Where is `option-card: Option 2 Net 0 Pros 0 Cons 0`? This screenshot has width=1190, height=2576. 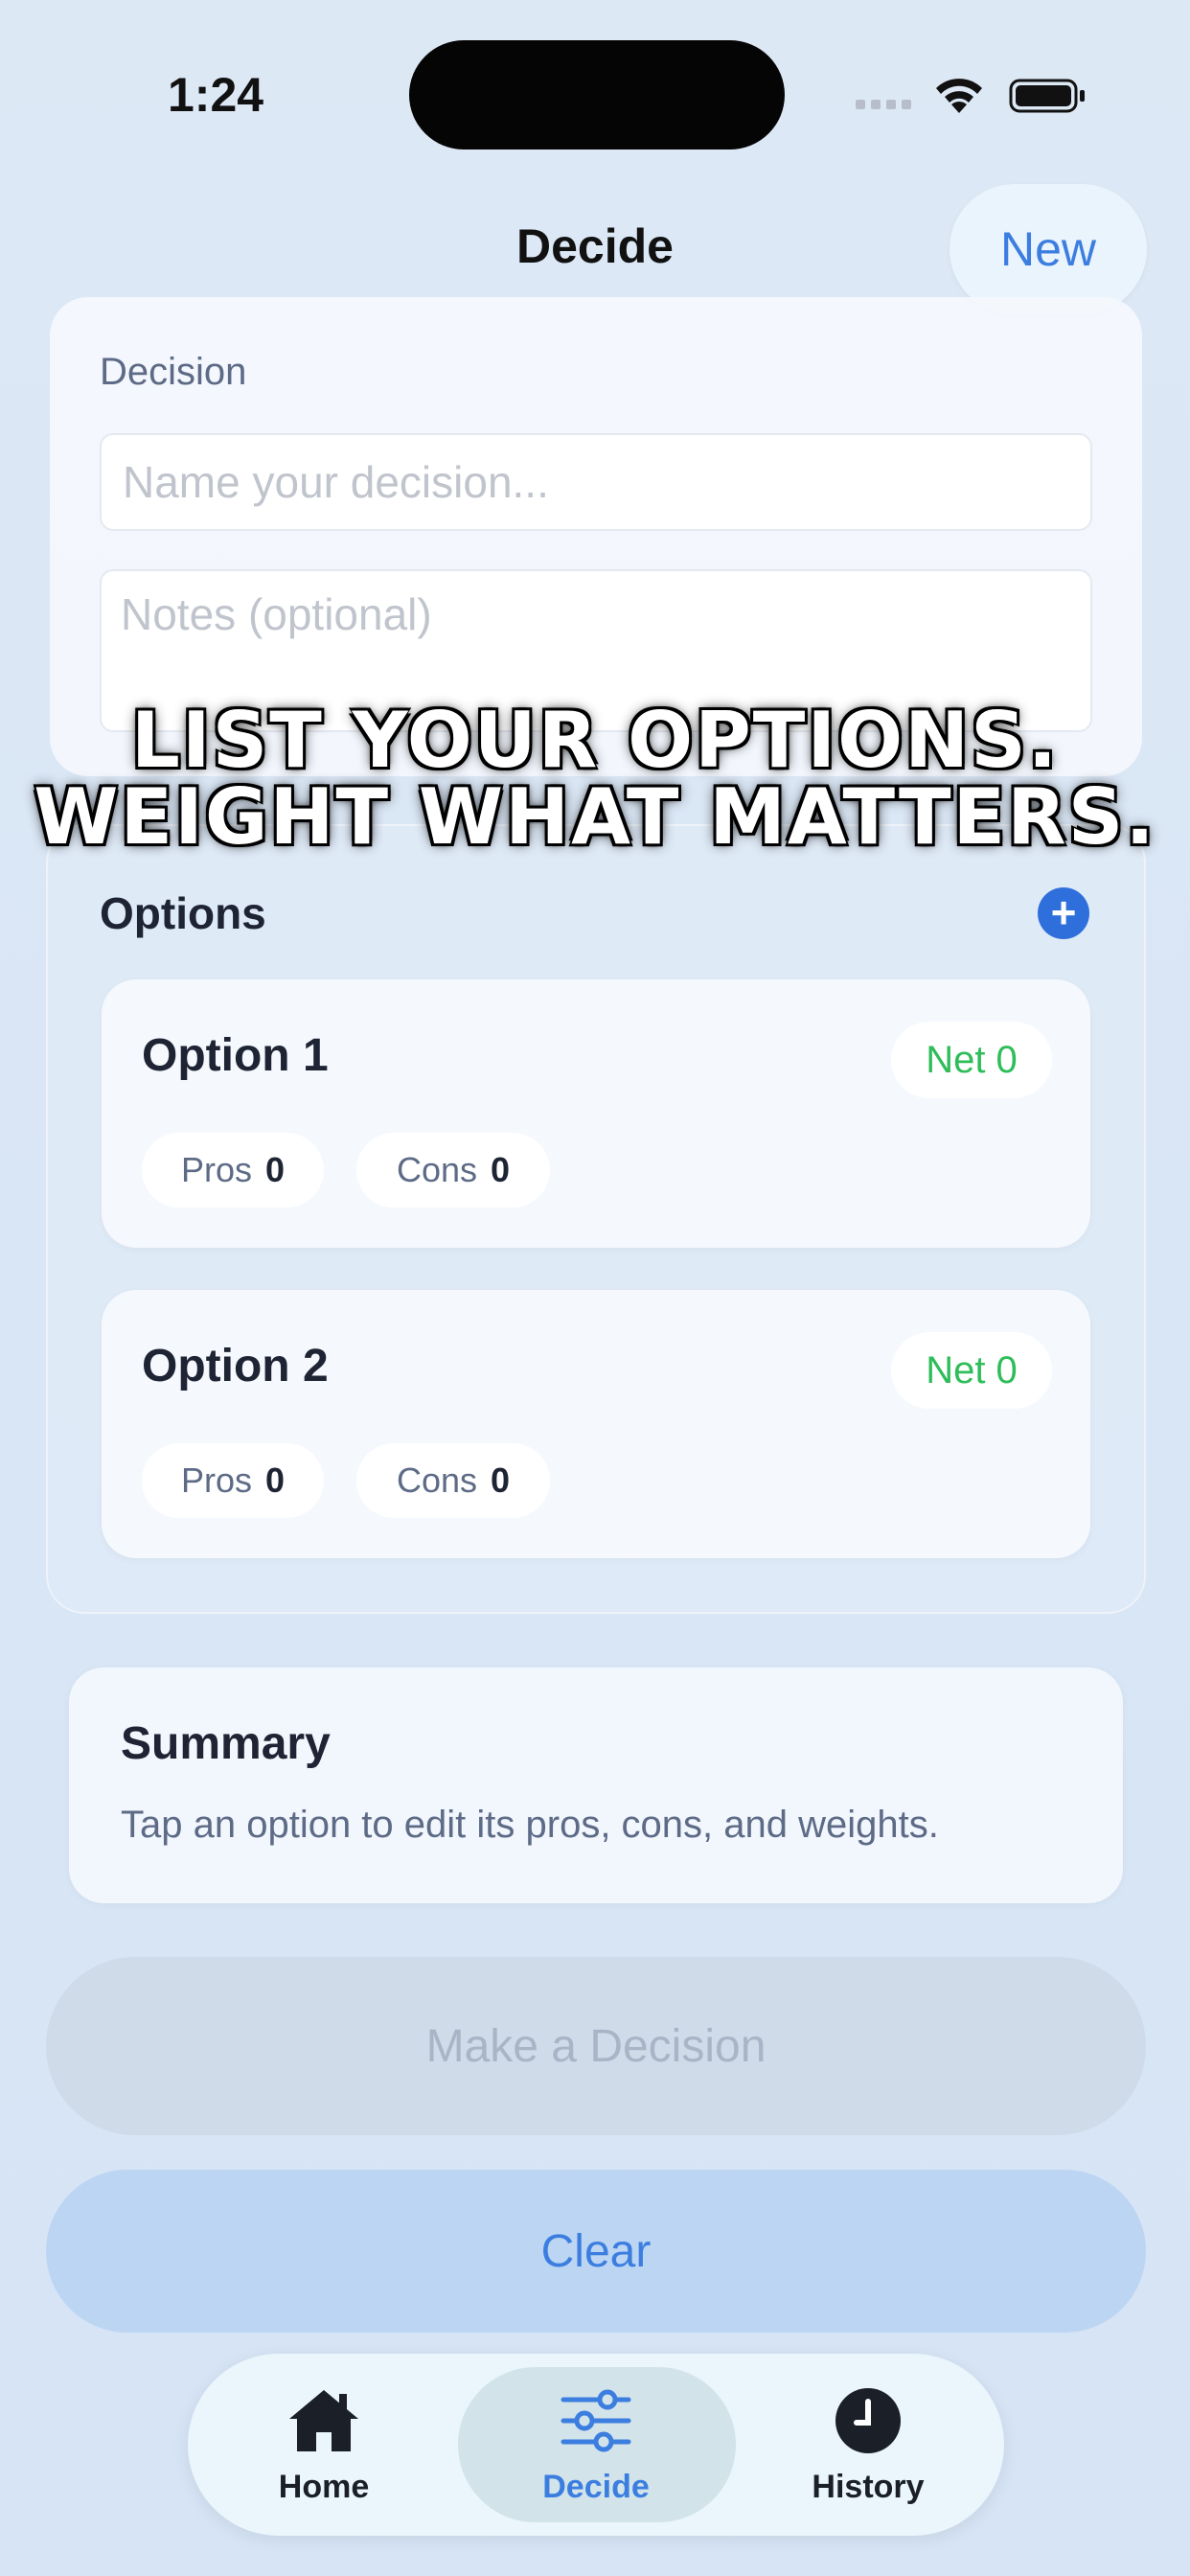
option-card: Option 2 Net 0 Pros 0 Cons 0 is located at coordinates (596, 1424).